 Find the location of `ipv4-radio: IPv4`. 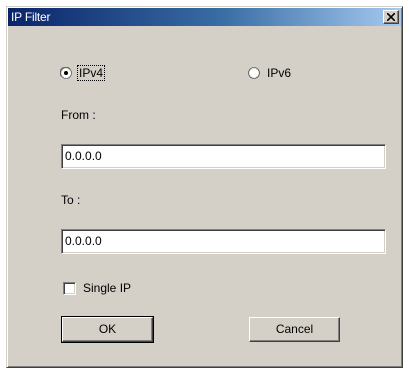

ipv4-radio: IPv4 is located at coordinates (83, 73).